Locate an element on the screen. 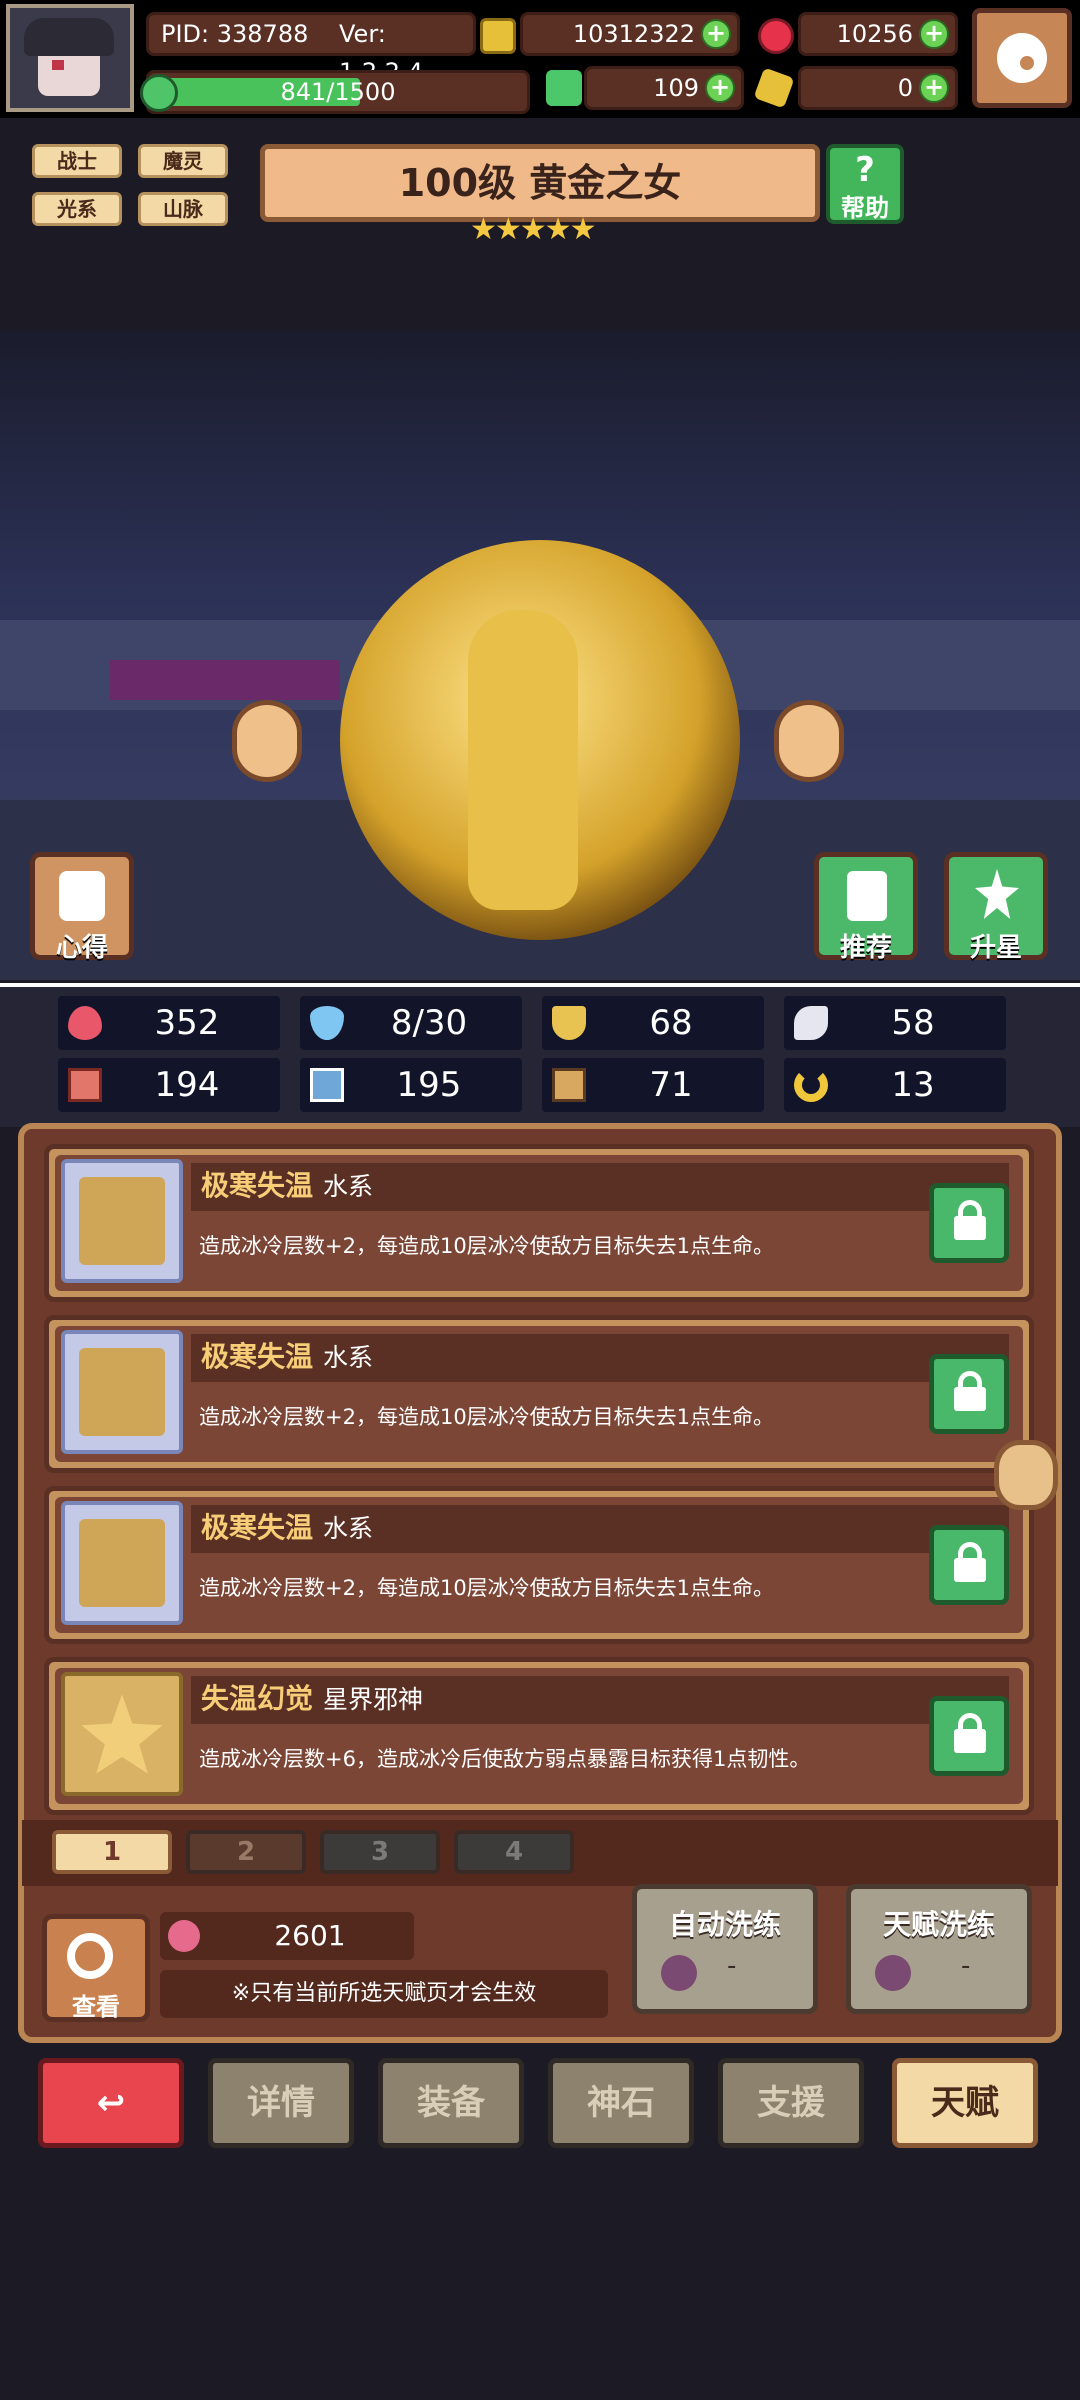 The height and width of the screenshot is (2400, 1080). star-up-button: 升星 is located at coordinates (996, 907).